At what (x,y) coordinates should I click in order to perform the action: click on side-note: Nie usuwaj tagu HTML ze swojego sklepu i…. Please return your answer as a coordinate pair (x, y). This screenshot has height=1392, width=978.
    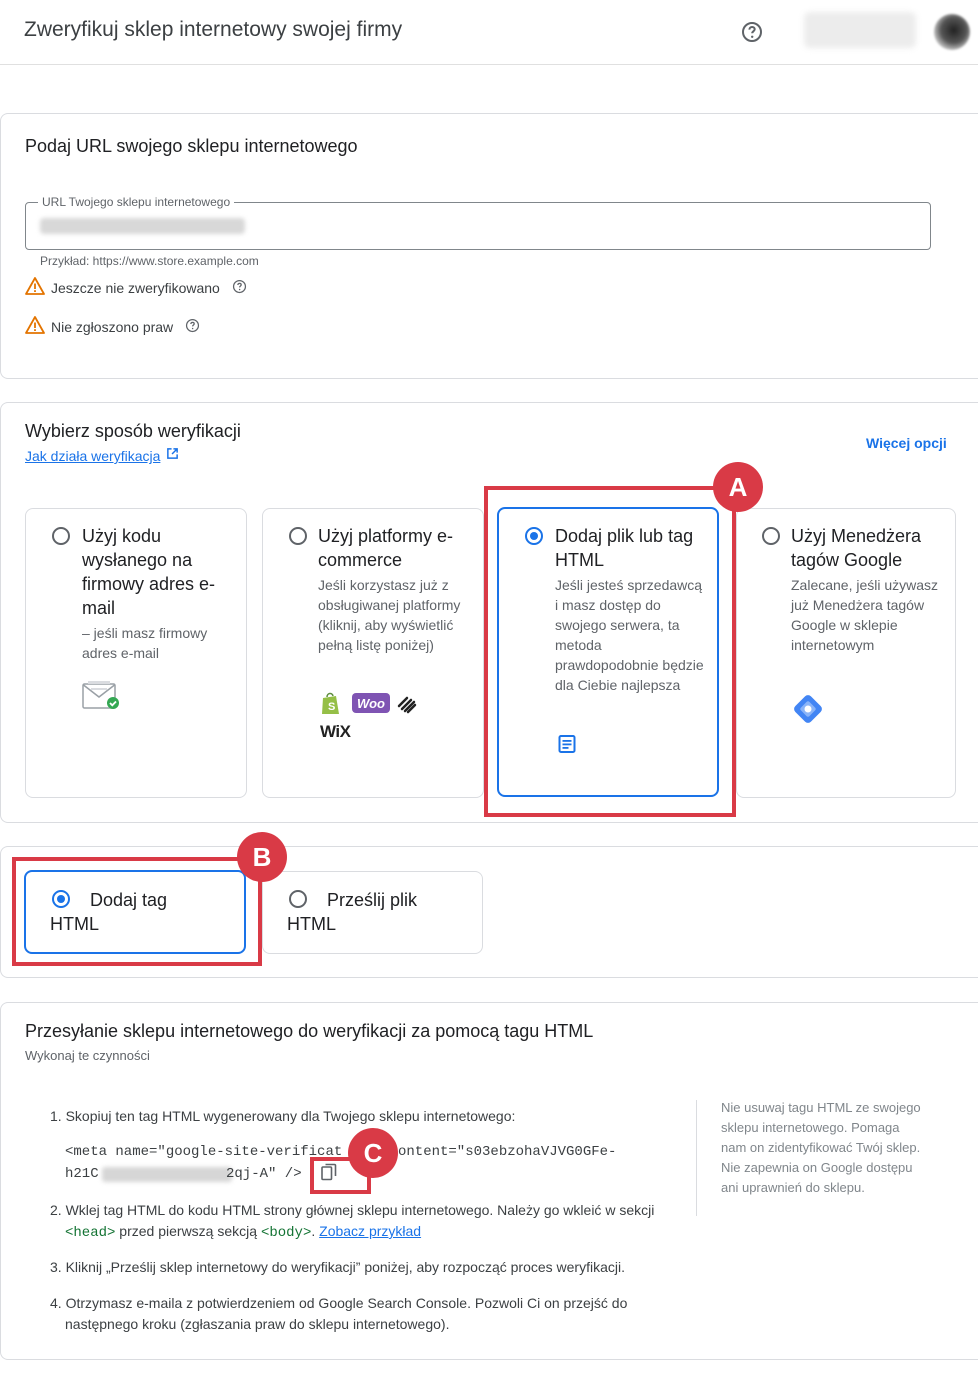
    Looking at the image, I should click on (821, 1147).